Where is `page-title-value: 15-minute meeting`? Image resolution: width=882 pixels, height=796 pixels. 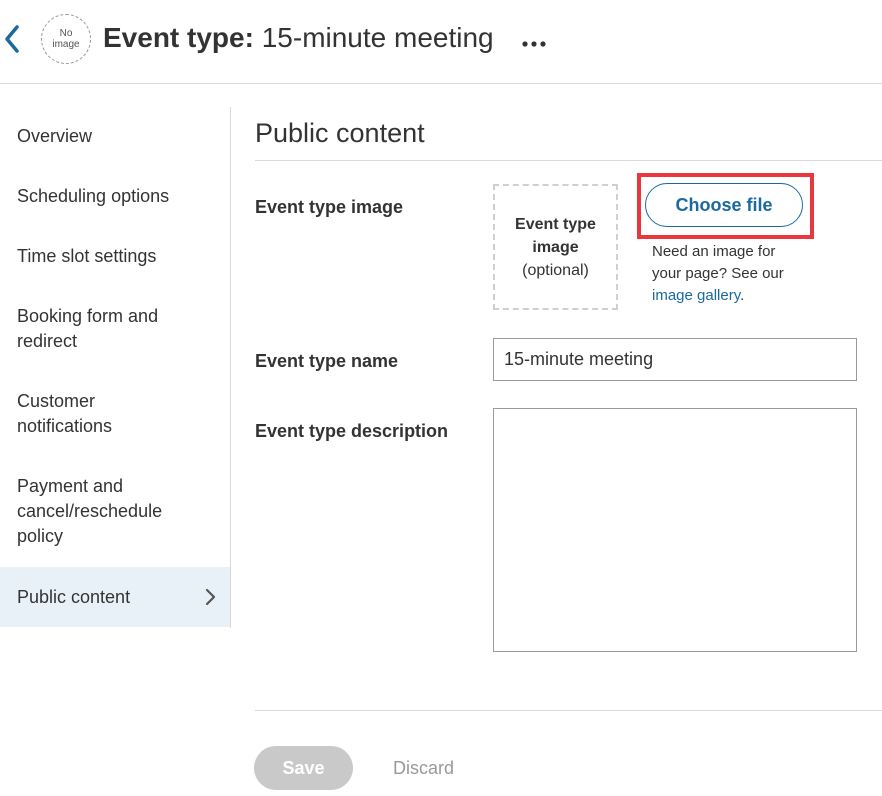
page-title-value: 15-minute meeting is located at coordinates (377, 37).